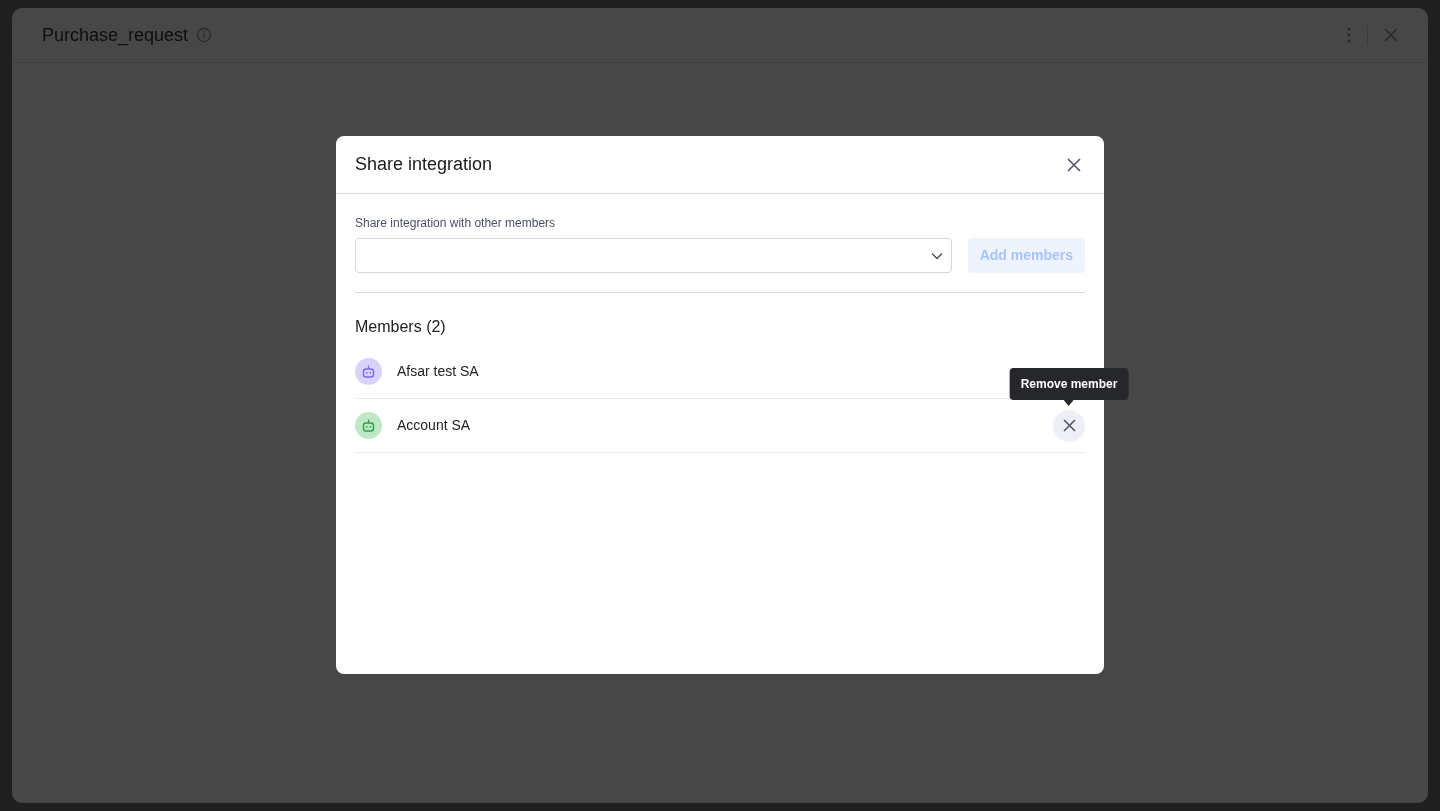 This screenshot has width=1440, height=811. Describe the element at coordinates (653, 255) in the screenshot. I see `member-select` at that location.